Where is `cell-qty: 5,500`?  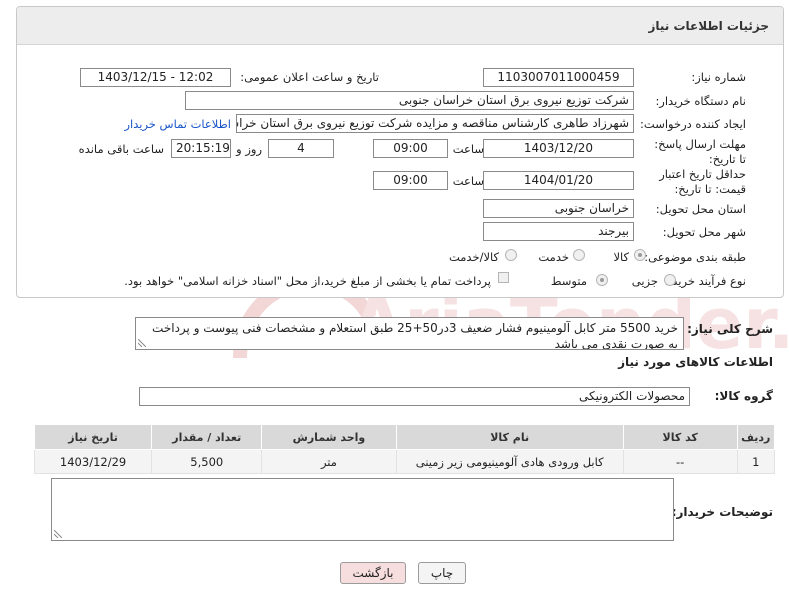 cell-qty: 5,500 is located at coordinates (207, 461).